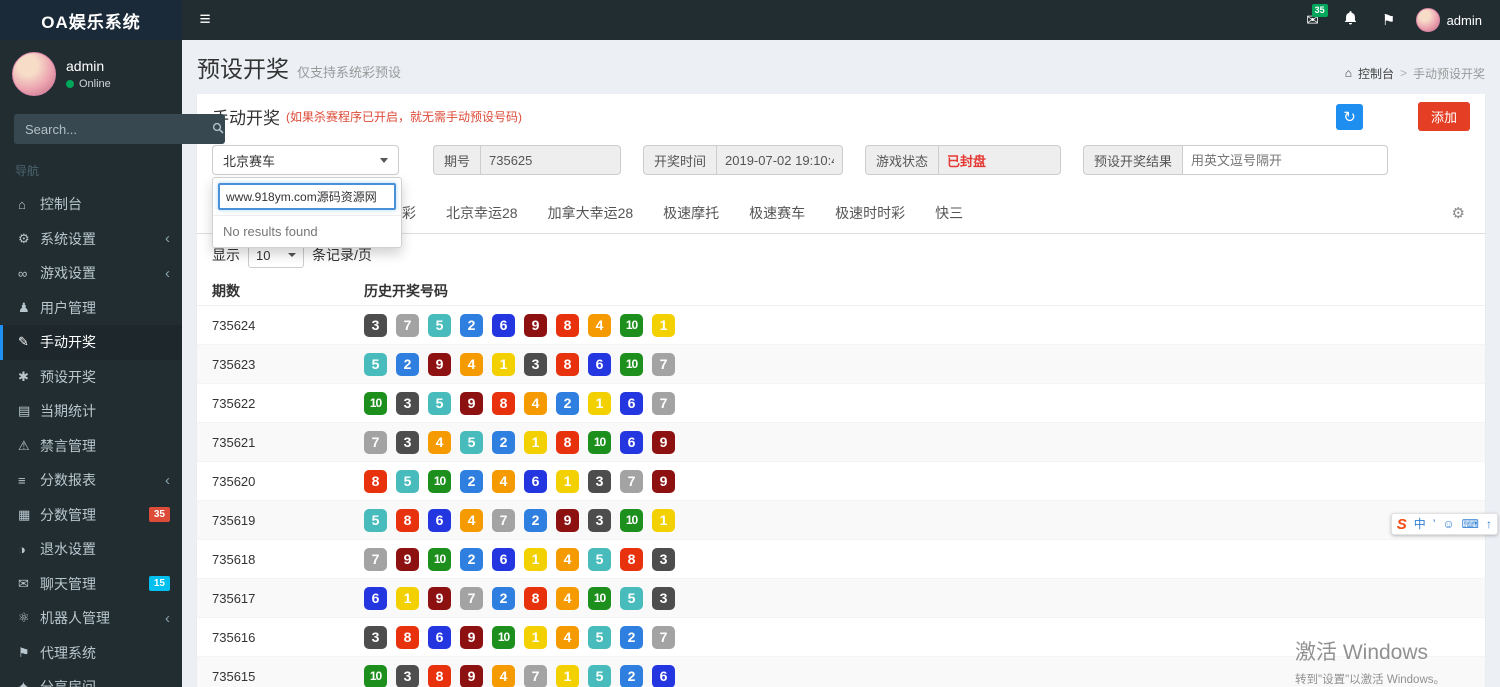 Image resolution: width=1500 pixels, height=687 pixels. I want to click on sidebar-item-label: 分数管理, so click(68, 514).